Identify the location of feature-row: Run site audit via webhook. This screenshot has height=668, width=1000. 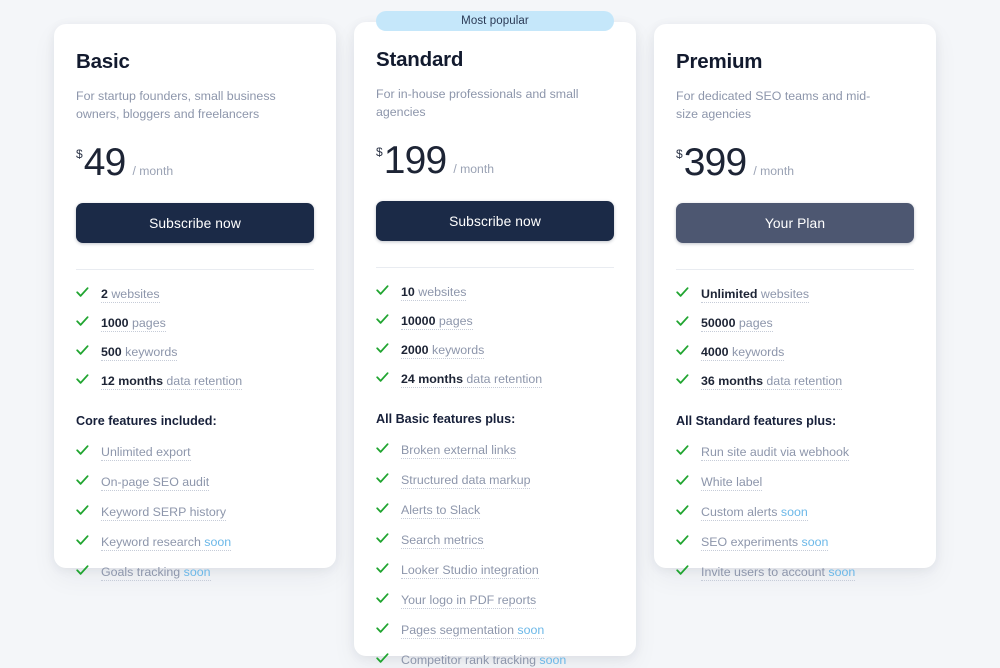
(795, 453).